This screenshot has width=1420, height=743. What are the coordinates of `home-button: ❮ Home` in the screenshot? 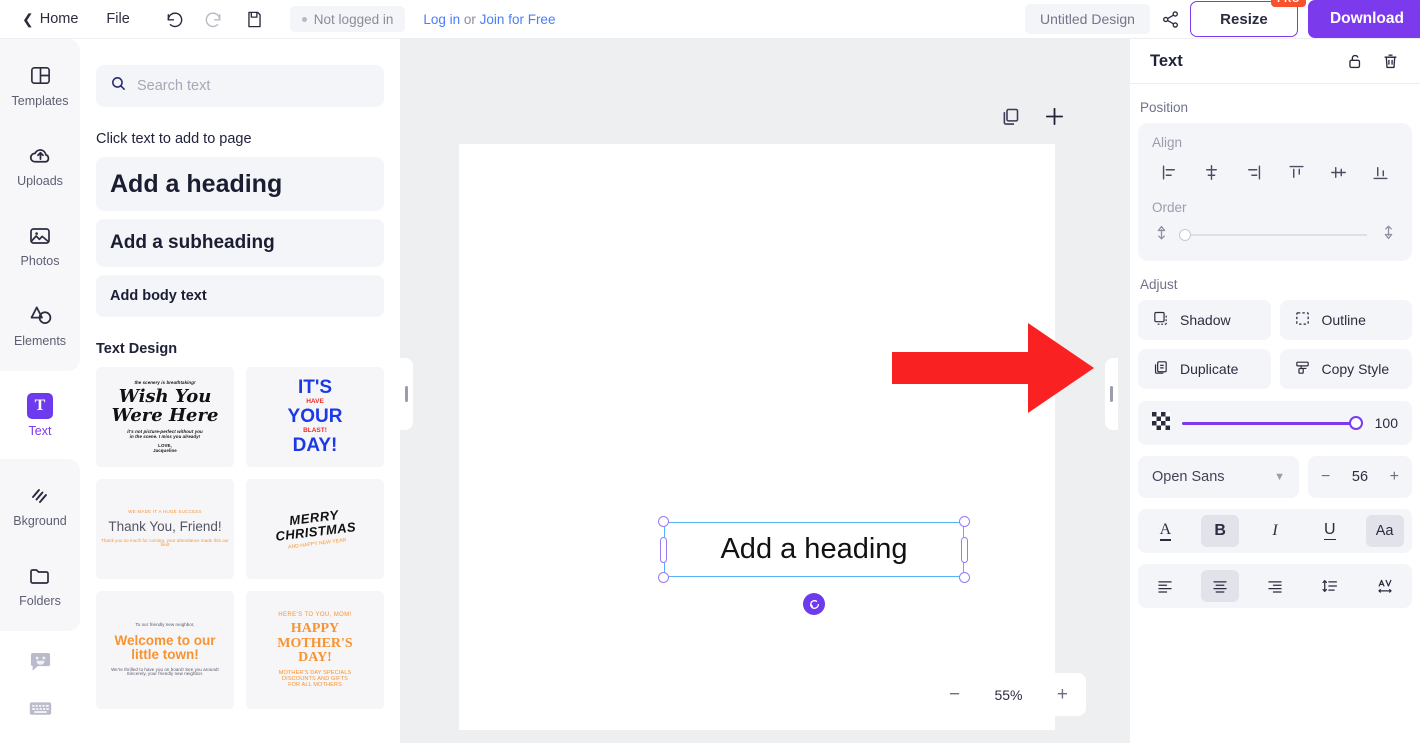 It's located at (50, 19).